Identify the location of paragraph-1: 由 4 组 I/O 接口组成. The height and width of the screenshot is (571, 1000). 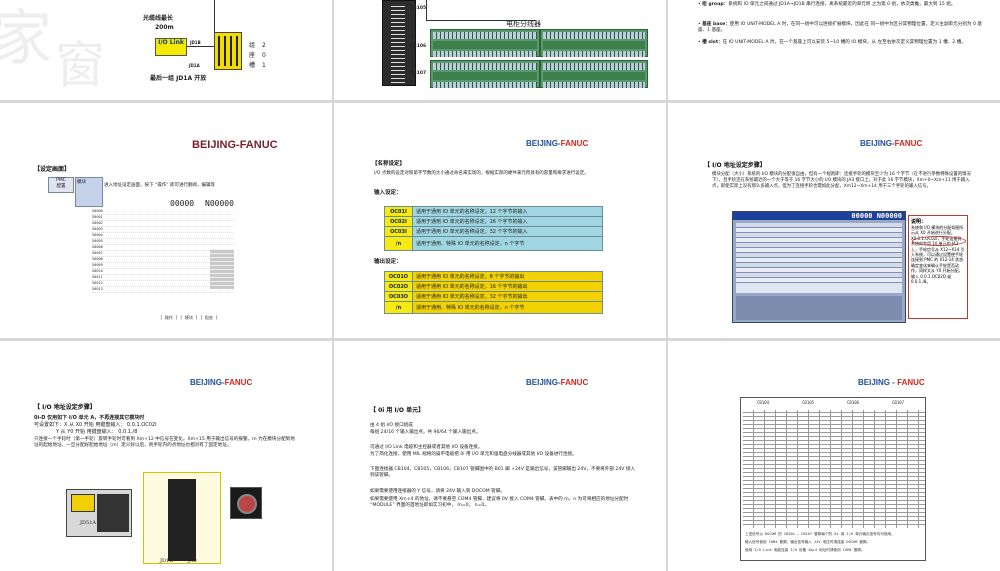
(391, 425).